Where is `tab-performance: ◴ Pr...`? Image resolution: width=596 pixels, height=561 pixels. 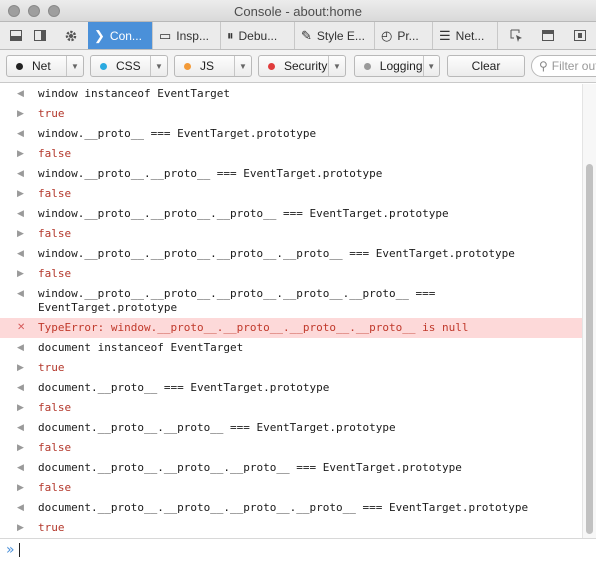
tab-performance: ◴ Pr... is located at coordinates (403, 35).